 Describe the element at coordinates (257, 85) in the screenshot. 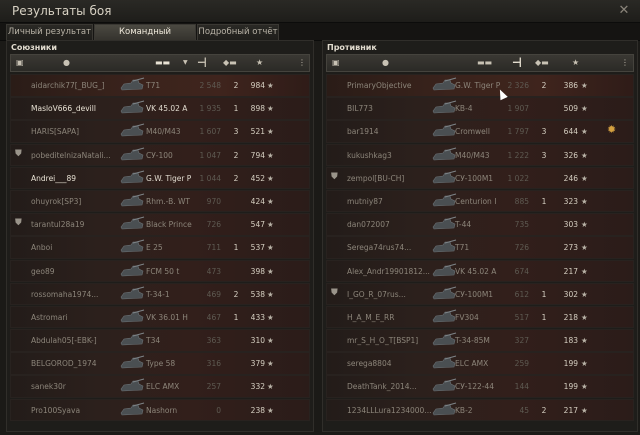

I see `experience-value: 984` at that location.